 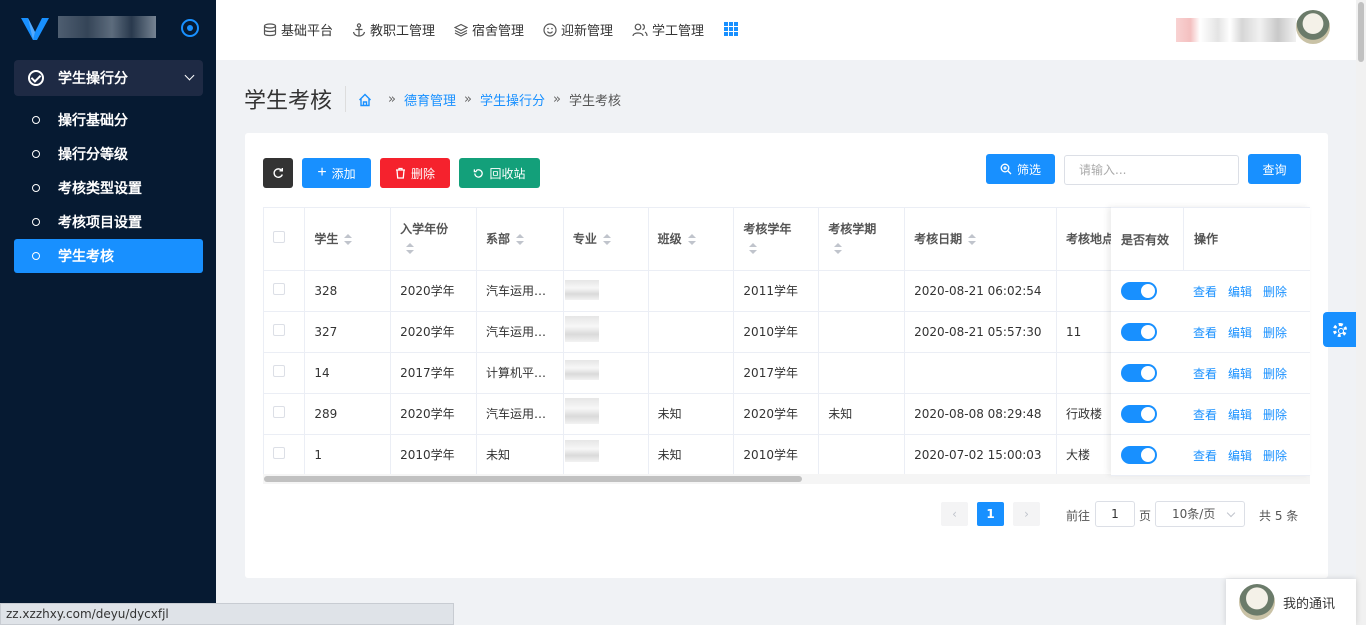 I want to click on top-bar: 基础平台 教职工管理 宿舍管理 迎新管理 学工管理, so click(x=786, y=30).